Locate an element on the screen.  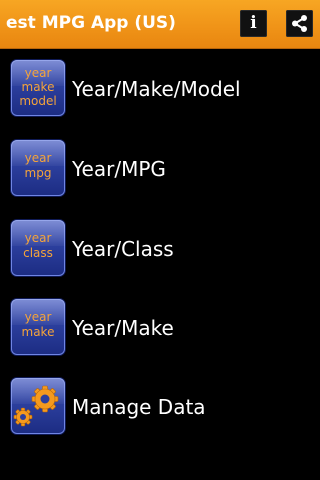
year-class-icon: year class is located at coordinates (38, 248).